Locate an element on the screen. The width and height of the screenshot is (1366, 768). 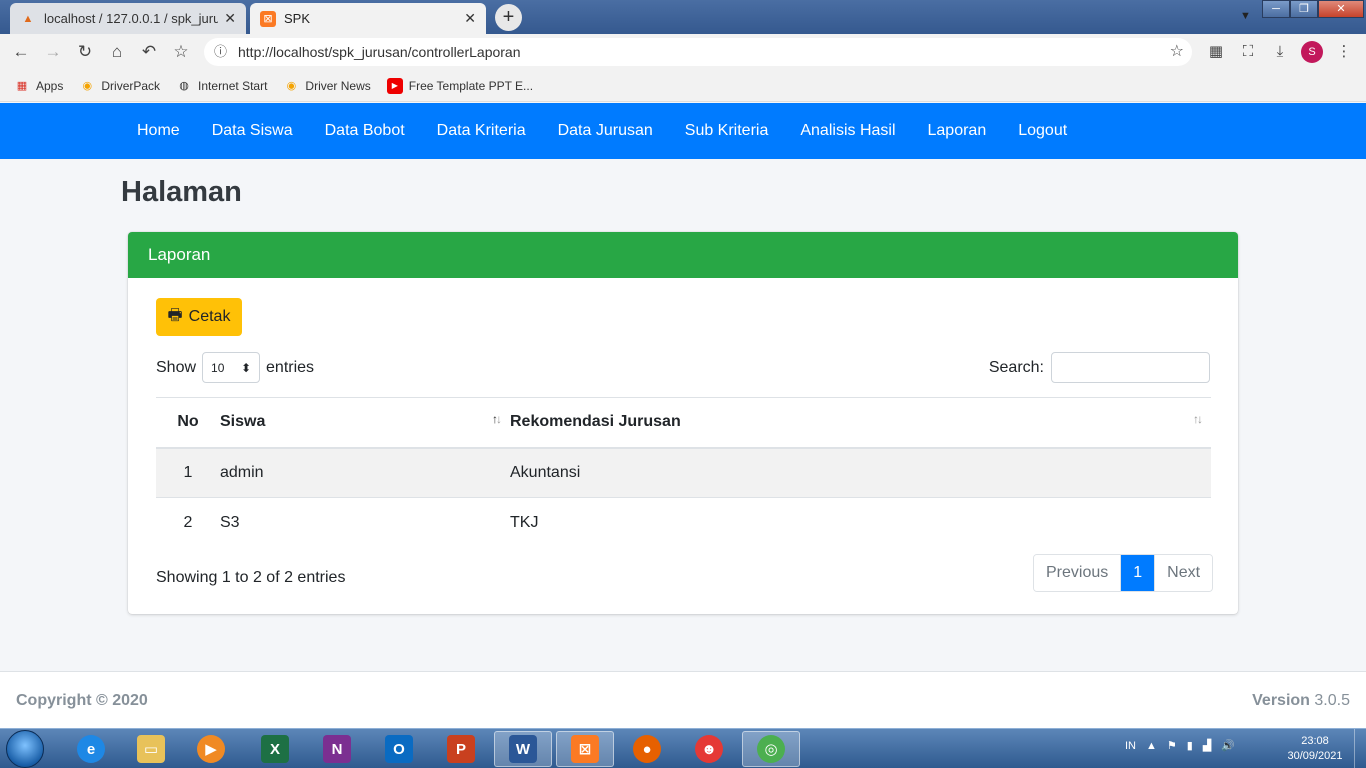
cell-siswa: S3 is located at coordinates (365, 522).